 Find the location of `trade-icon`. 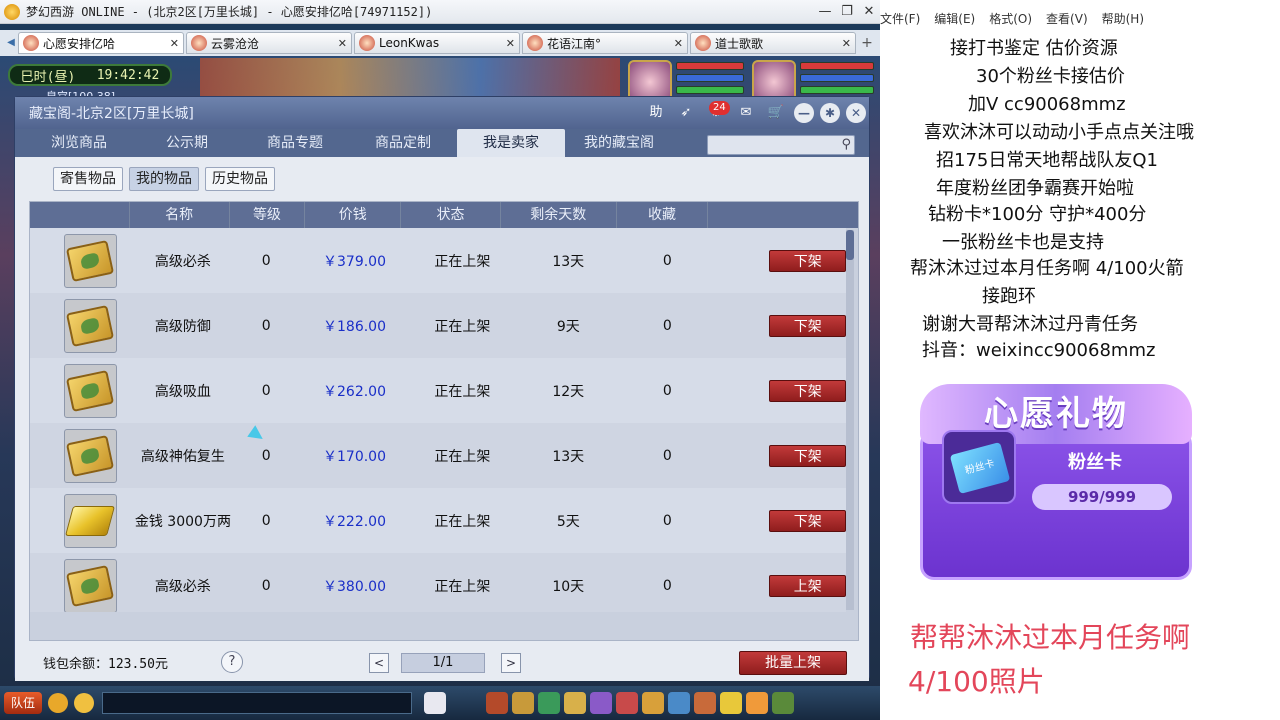

trade-icon is located at coordinates (575, 703).